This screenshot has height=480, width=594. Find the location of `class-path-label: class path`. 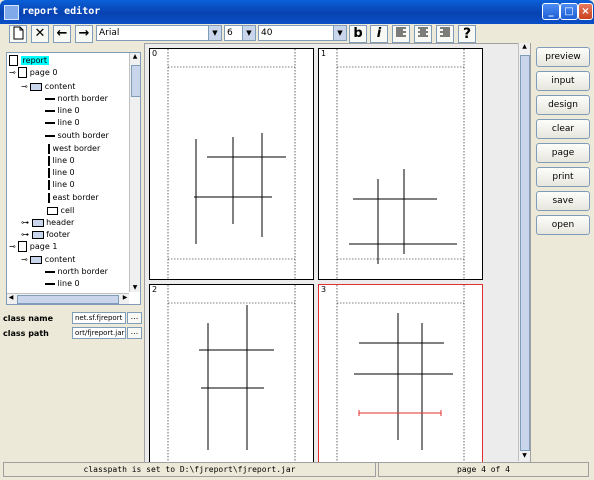

class-path-label: class path is located at coordinates (26, 333).